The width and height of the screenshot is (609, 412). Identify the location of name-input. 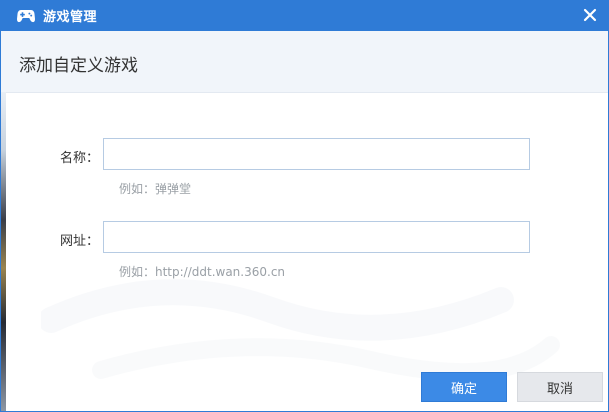
(316, 154).